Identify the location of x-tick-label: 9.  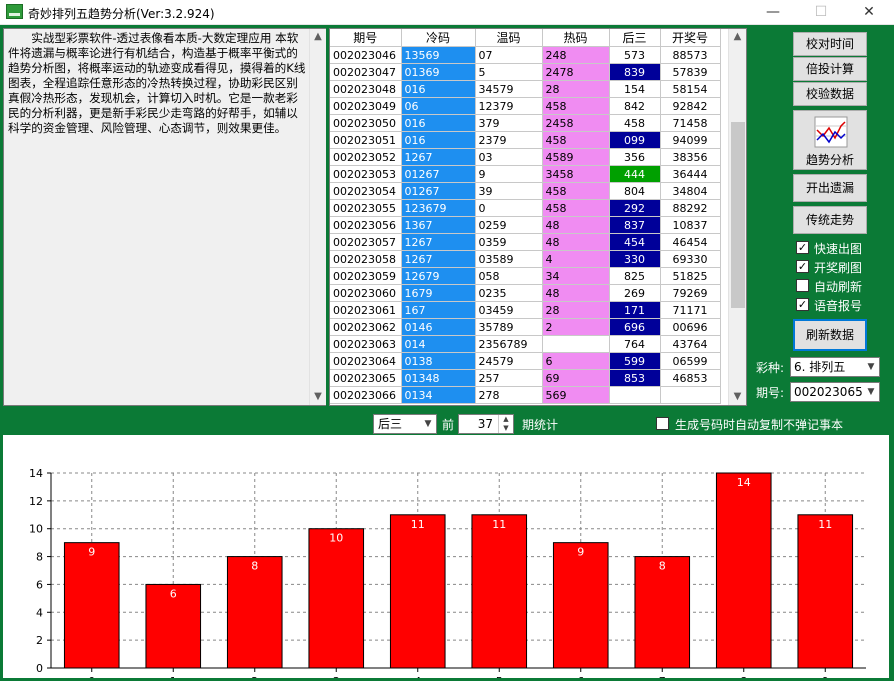
(825, 676).